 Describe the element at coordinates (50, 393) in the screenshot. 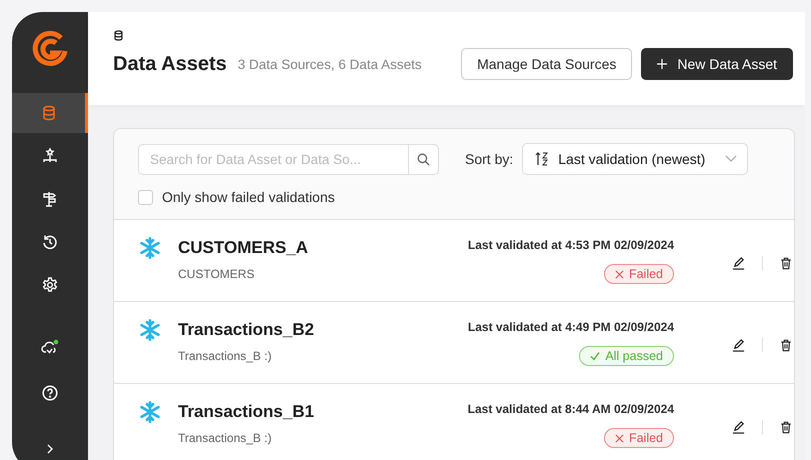

I see `help-icon` at that location.